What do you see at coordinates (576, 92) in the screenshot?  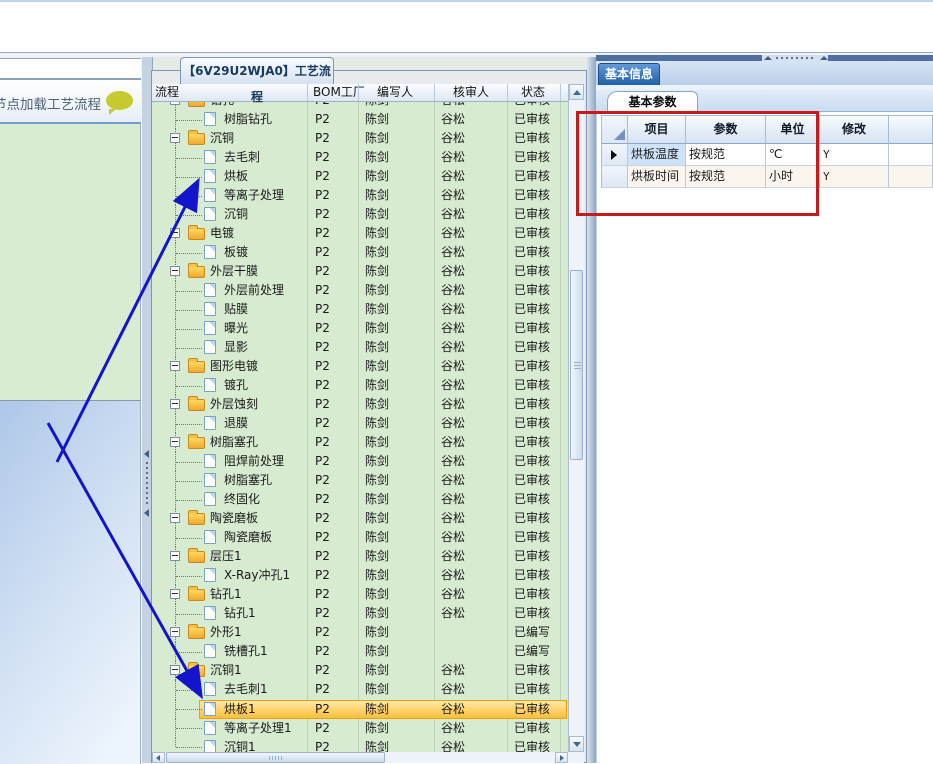 I see `scroll-up-button` at bounding box center [576, 92].